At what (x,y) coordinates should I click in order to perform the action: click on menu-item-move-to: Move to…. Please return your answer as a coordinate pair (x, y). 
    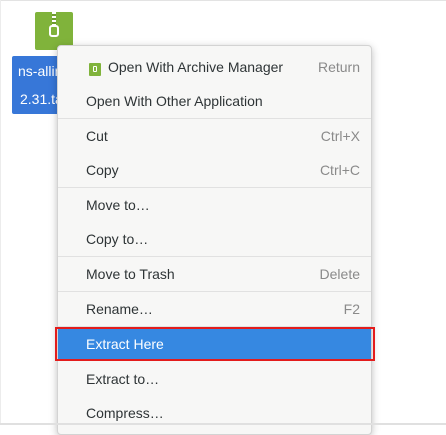
    Looking at the image, I should click on (214, 205).